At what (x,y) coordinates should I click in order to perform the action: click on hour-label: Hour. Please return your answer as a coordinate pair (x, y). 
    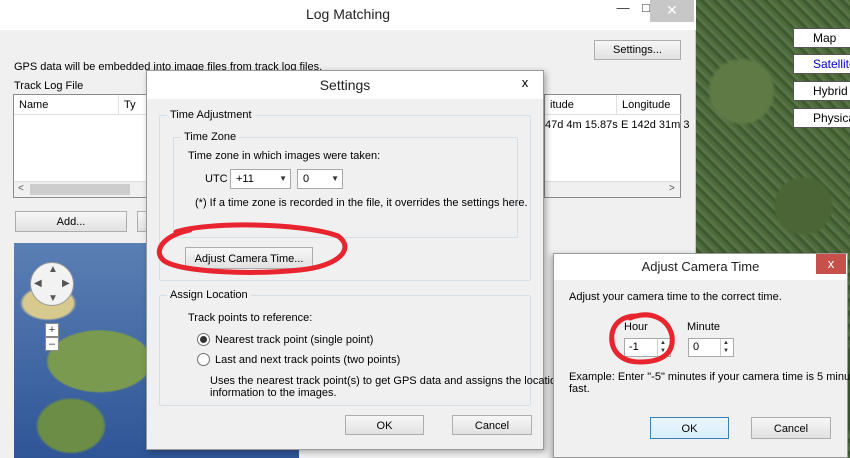
    Looking at the image, I should click on (636, 327).